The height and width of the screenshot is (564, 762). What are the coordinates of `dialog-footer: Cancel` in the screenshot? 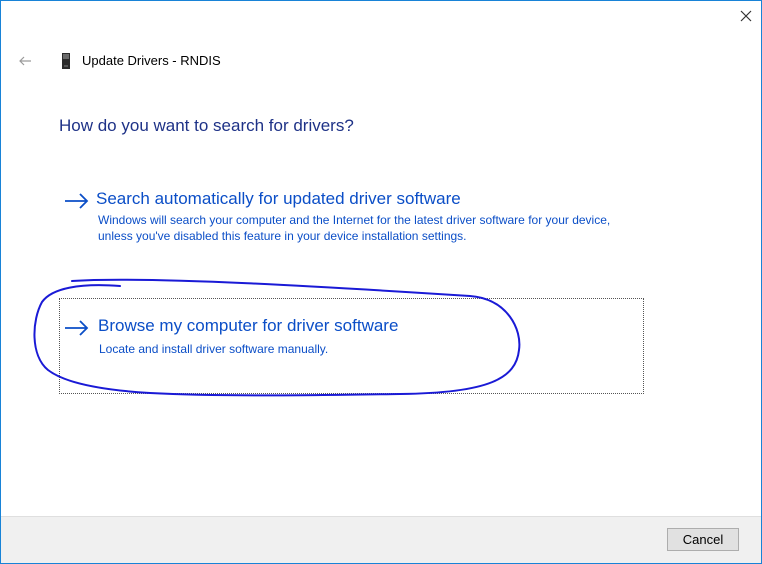 It's located at (381, 539).